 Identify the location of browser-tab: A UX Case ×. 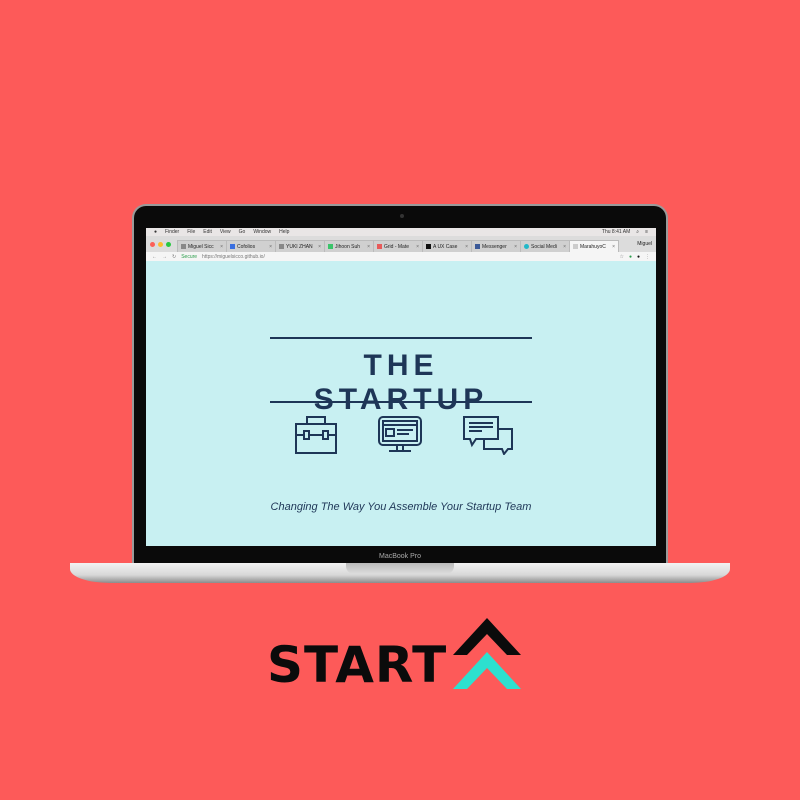
(447, 246).